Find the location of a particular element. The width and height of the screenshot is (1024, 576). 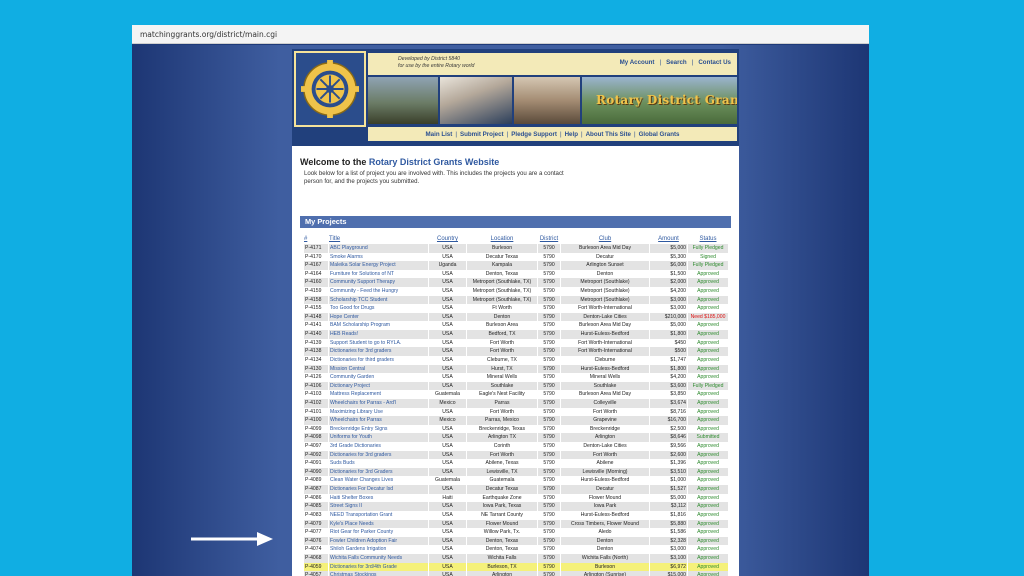

project-title-link: Street Signs II is located at coordinates (378, 506).